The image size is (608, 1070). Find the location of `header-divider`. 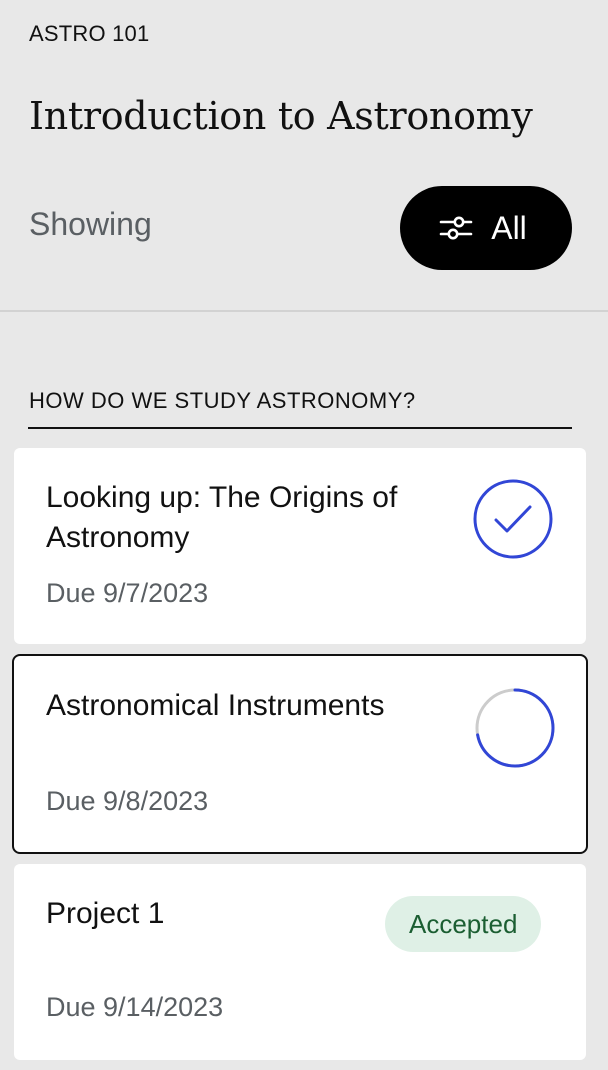

header-divider is located at coordinates (304, 311).